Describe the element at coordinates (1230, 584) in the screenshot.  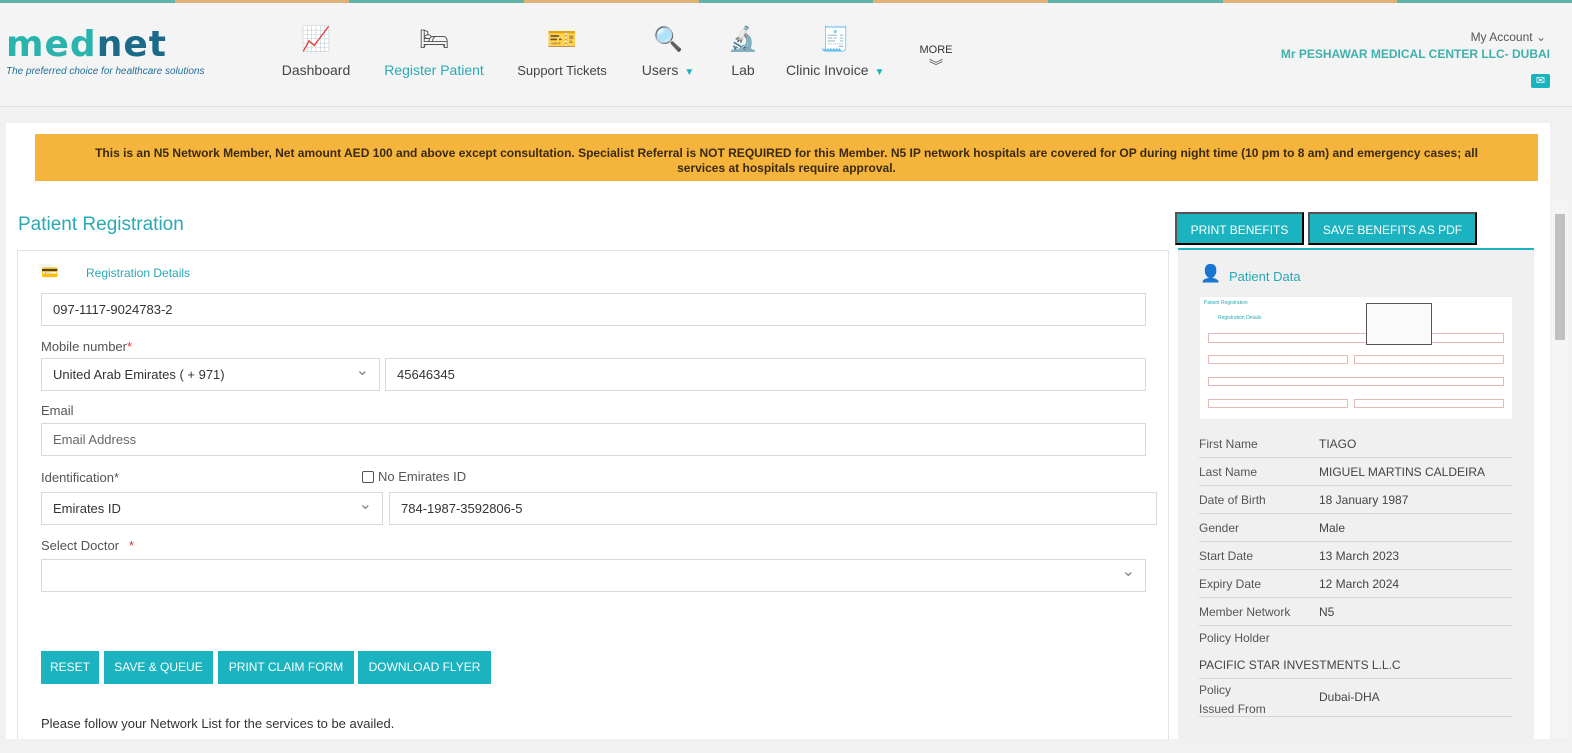
I see `row-label: Expiry Date` at that location.